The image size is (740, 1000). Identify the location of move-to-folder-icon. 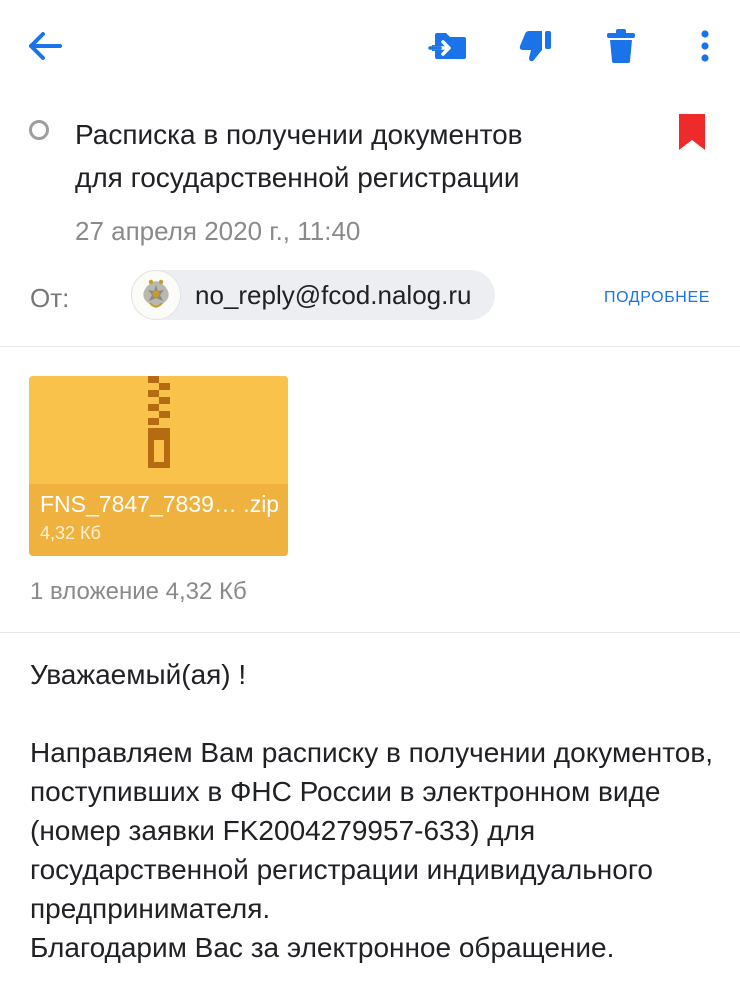
(447, 46).